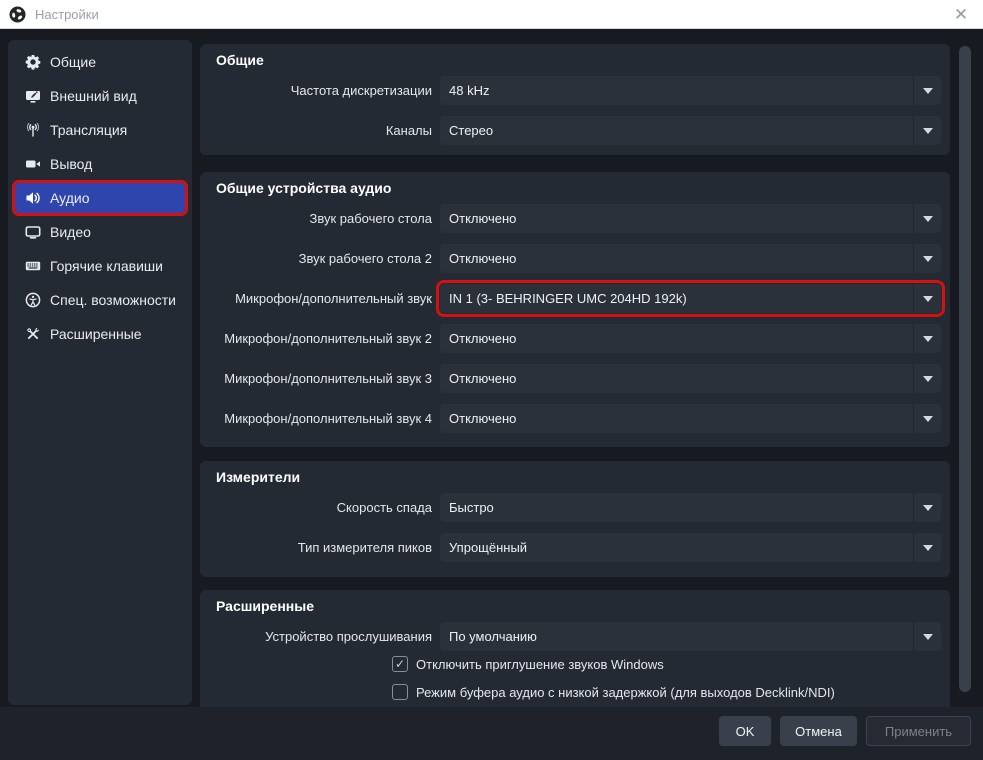 This screenshot has height=760, width=983. I want to click on sidebar-item-label: Расширенные, so click(96, 334).